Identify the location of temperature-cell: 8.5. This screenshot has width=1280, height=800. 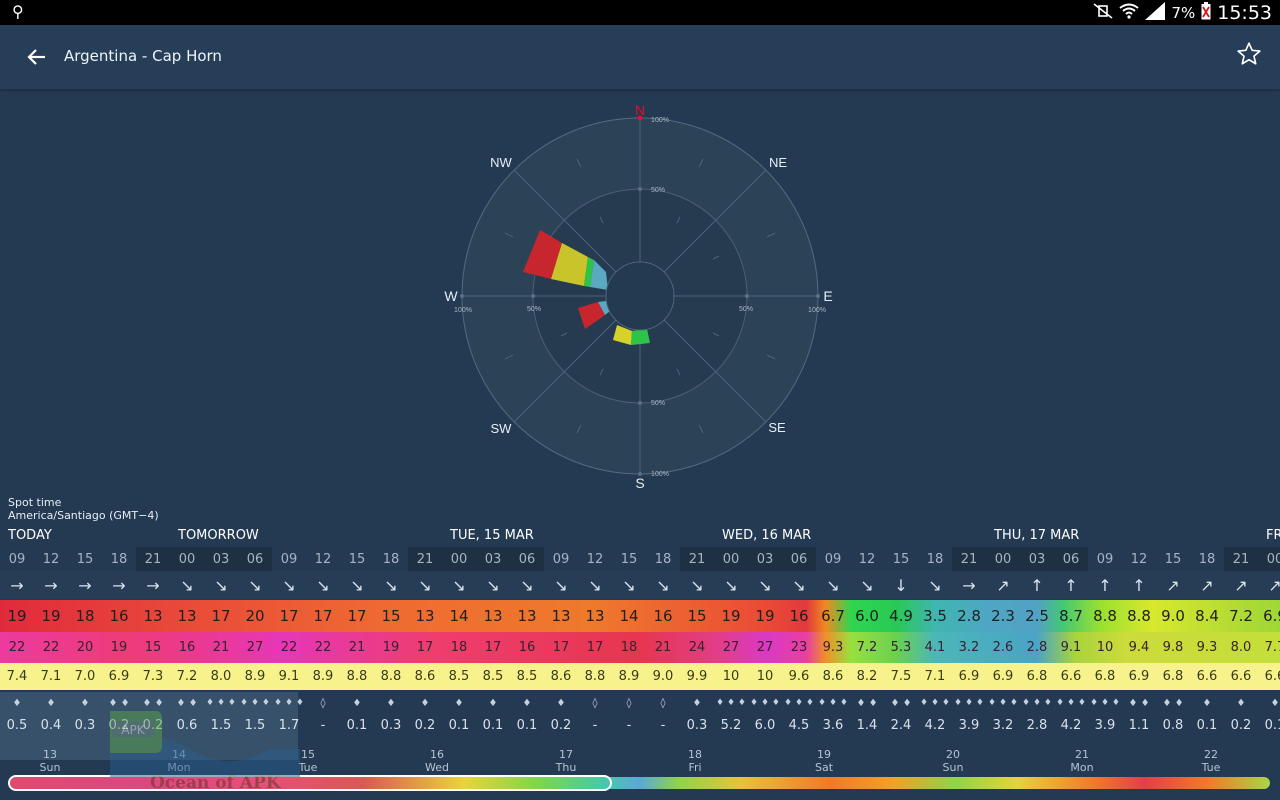
(459, 676).